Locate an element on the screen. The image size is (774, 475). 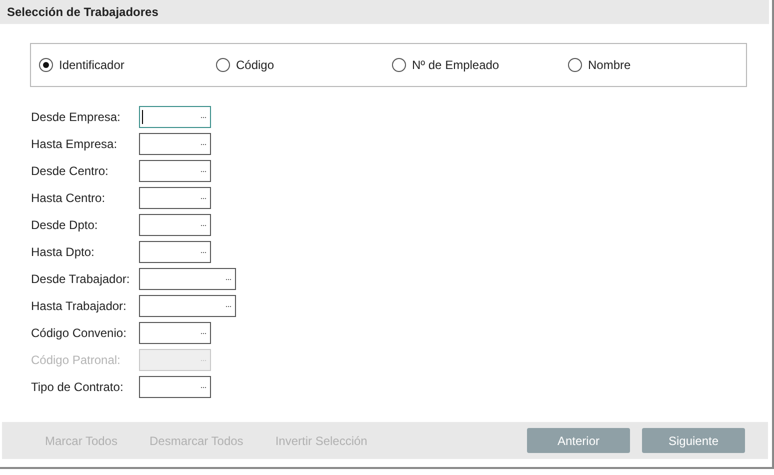
field-label: Código Patronal: is located at coordinates (76, 360).